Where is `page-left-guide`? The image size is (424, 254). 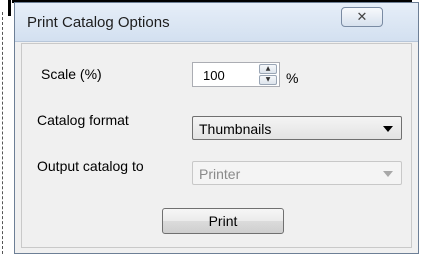 page-left-guide is located at coordinates (2, 133).